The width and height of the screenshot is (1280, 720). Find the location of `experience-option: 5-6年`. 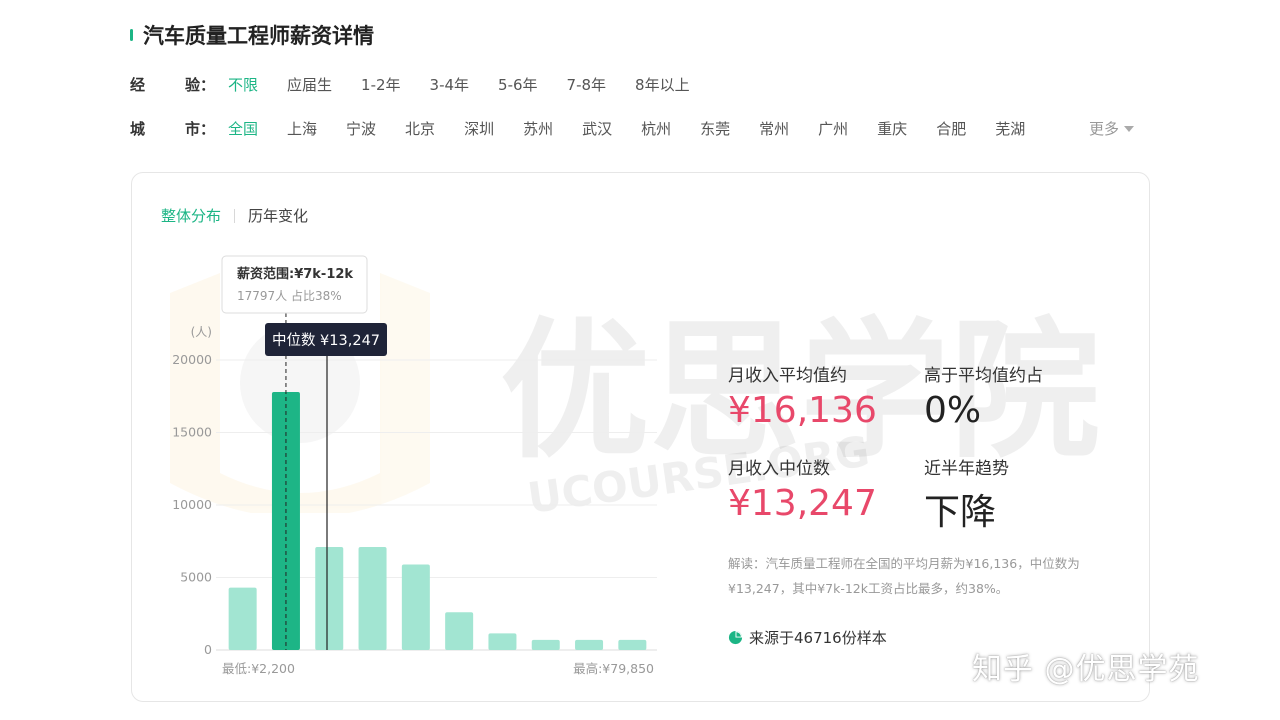

experience-option: 5-6年 is located at coordinates (518, 84).